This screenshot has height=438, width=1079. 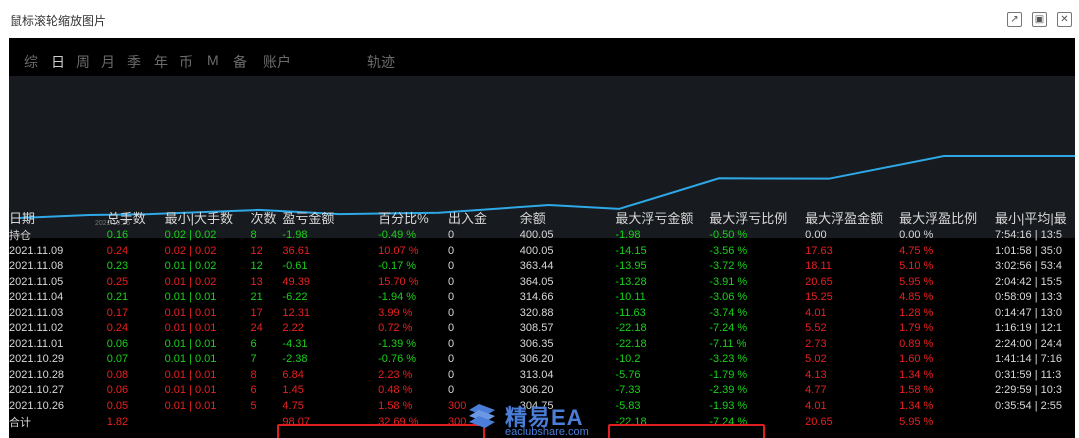 What do you see at coordinates (568, 217) in the screenshot?
I see `column-header: 余额` at bounding box center [568, 217].